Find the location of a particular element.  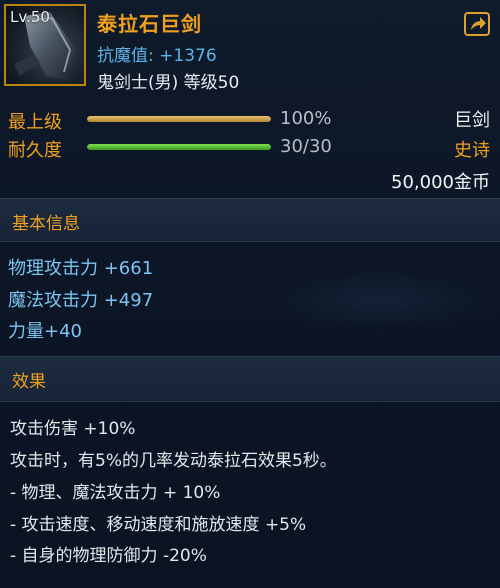

item-name: 泰拉石巨剑 is located at coordinates (149, 24).